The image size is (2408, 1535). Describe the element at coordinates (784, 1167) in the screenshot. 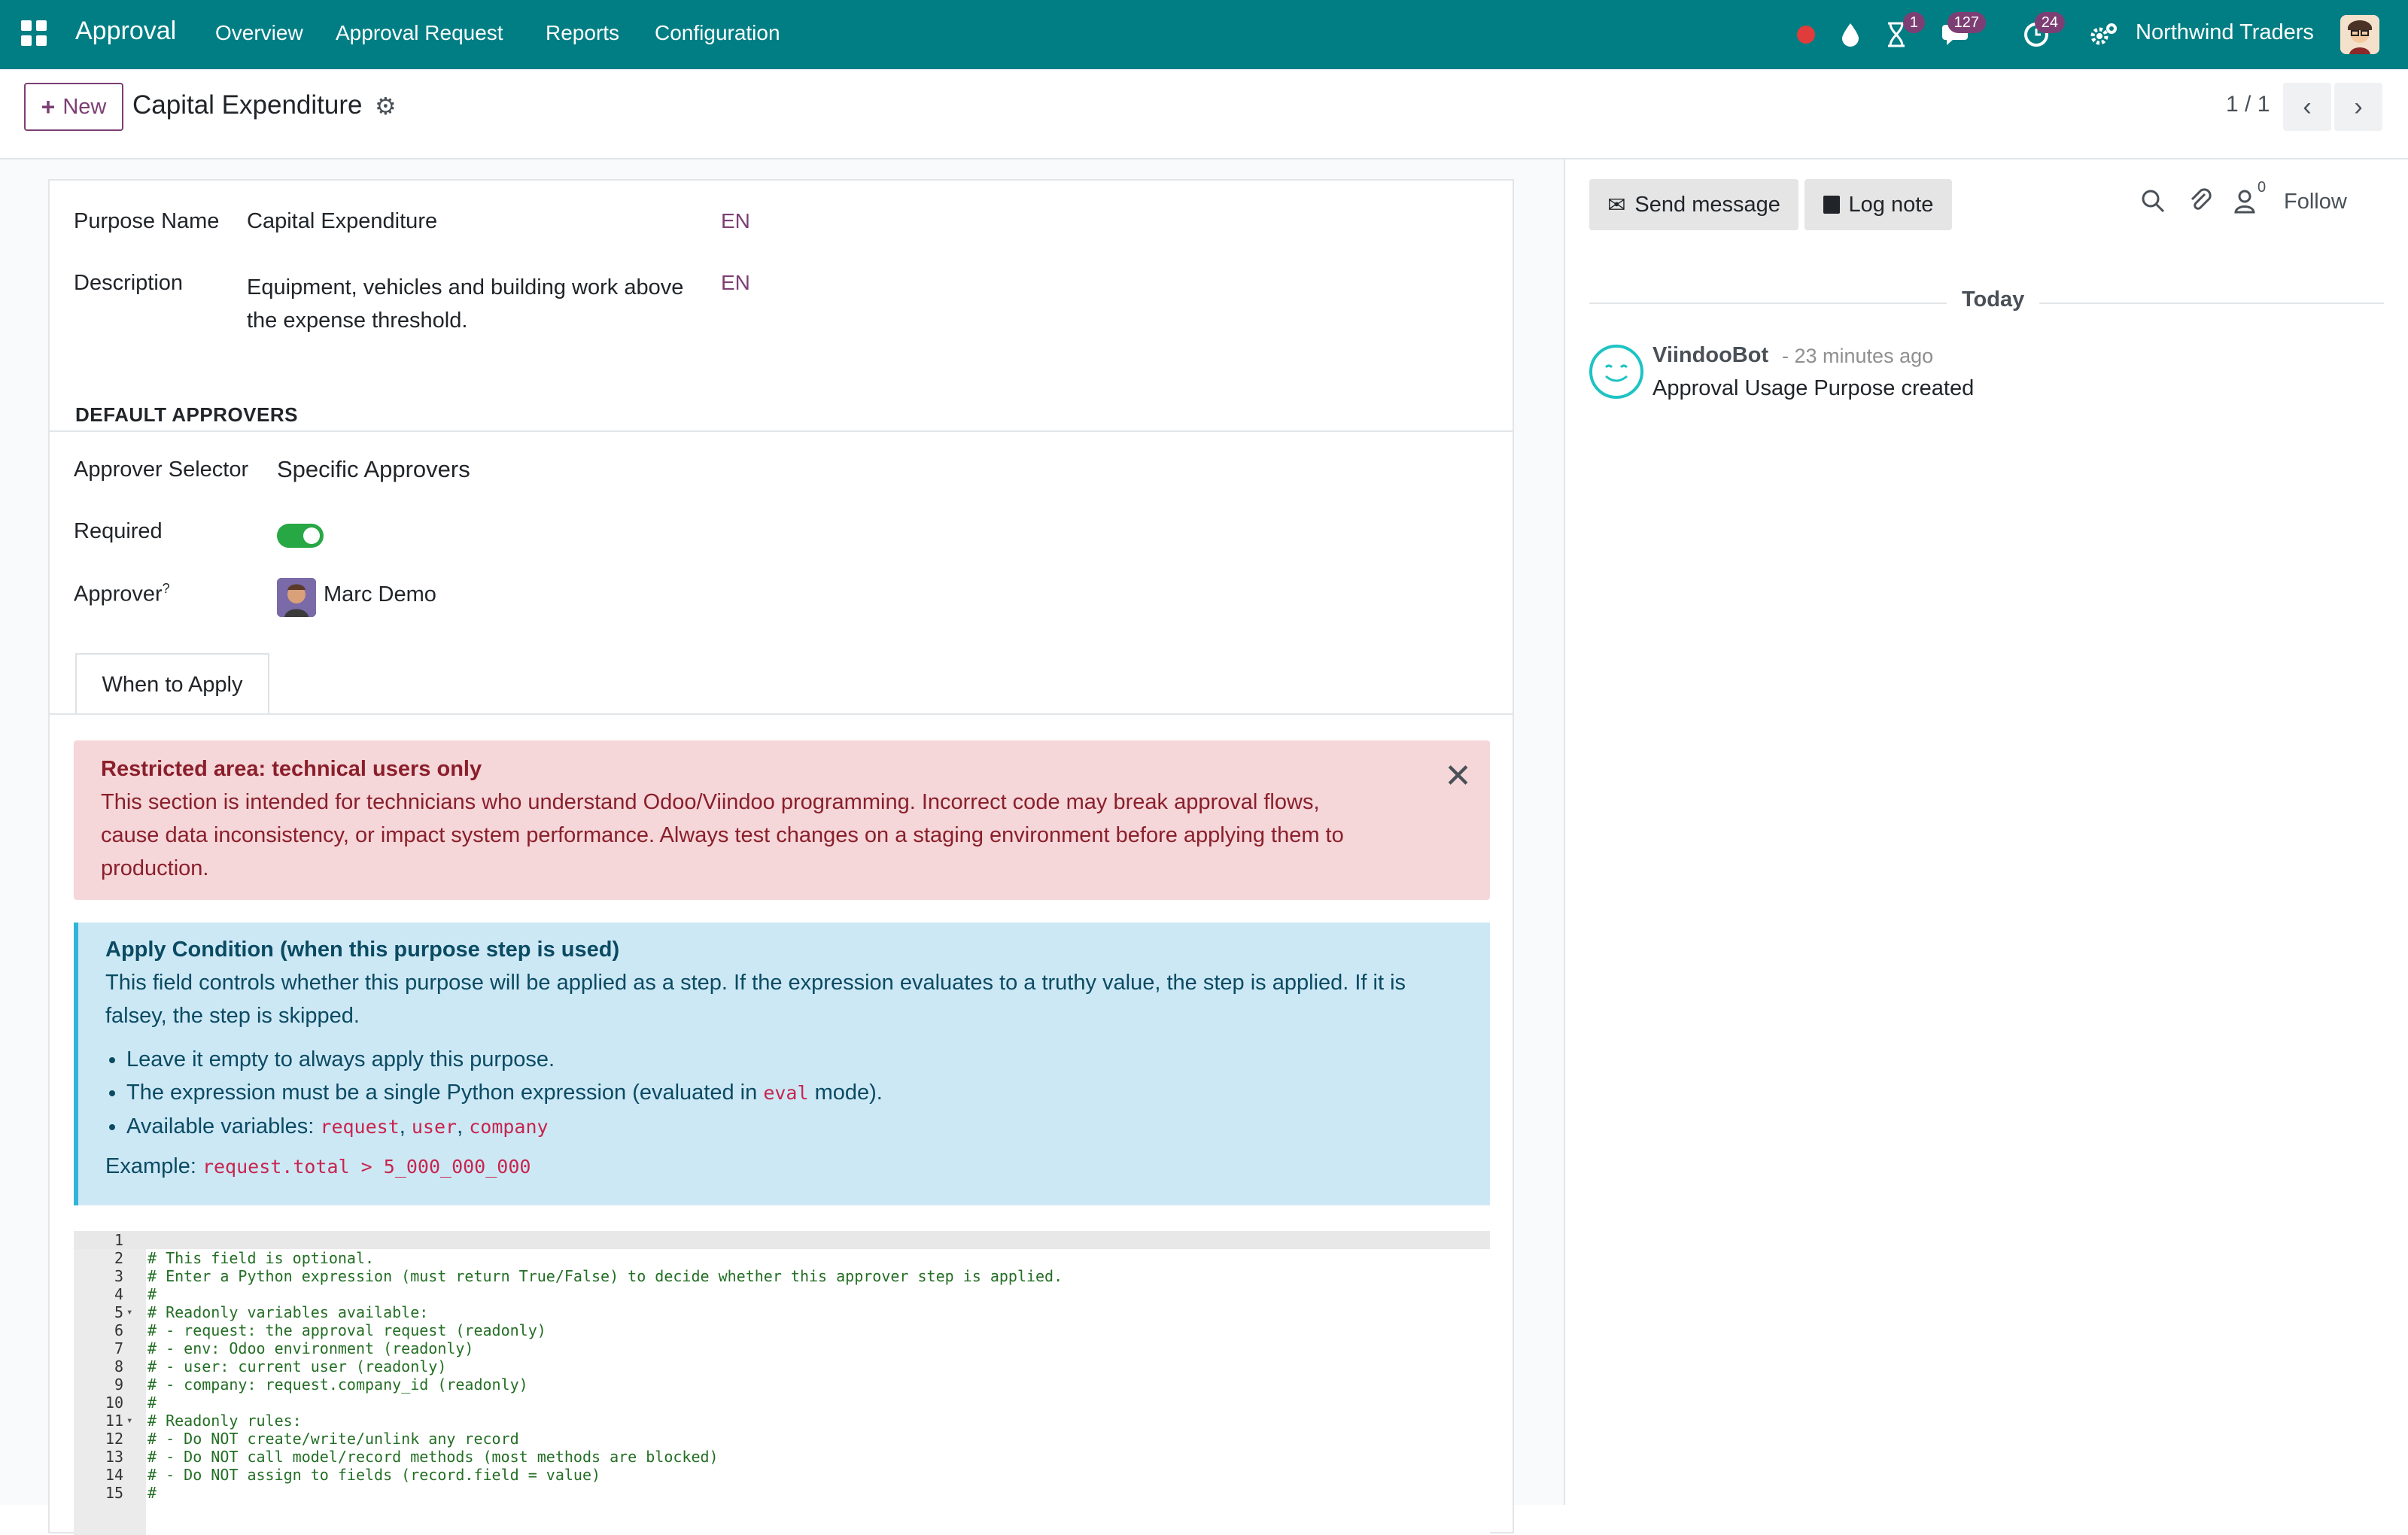

I see `example-row: Example: request.total > 5_000_000_000` at that location.